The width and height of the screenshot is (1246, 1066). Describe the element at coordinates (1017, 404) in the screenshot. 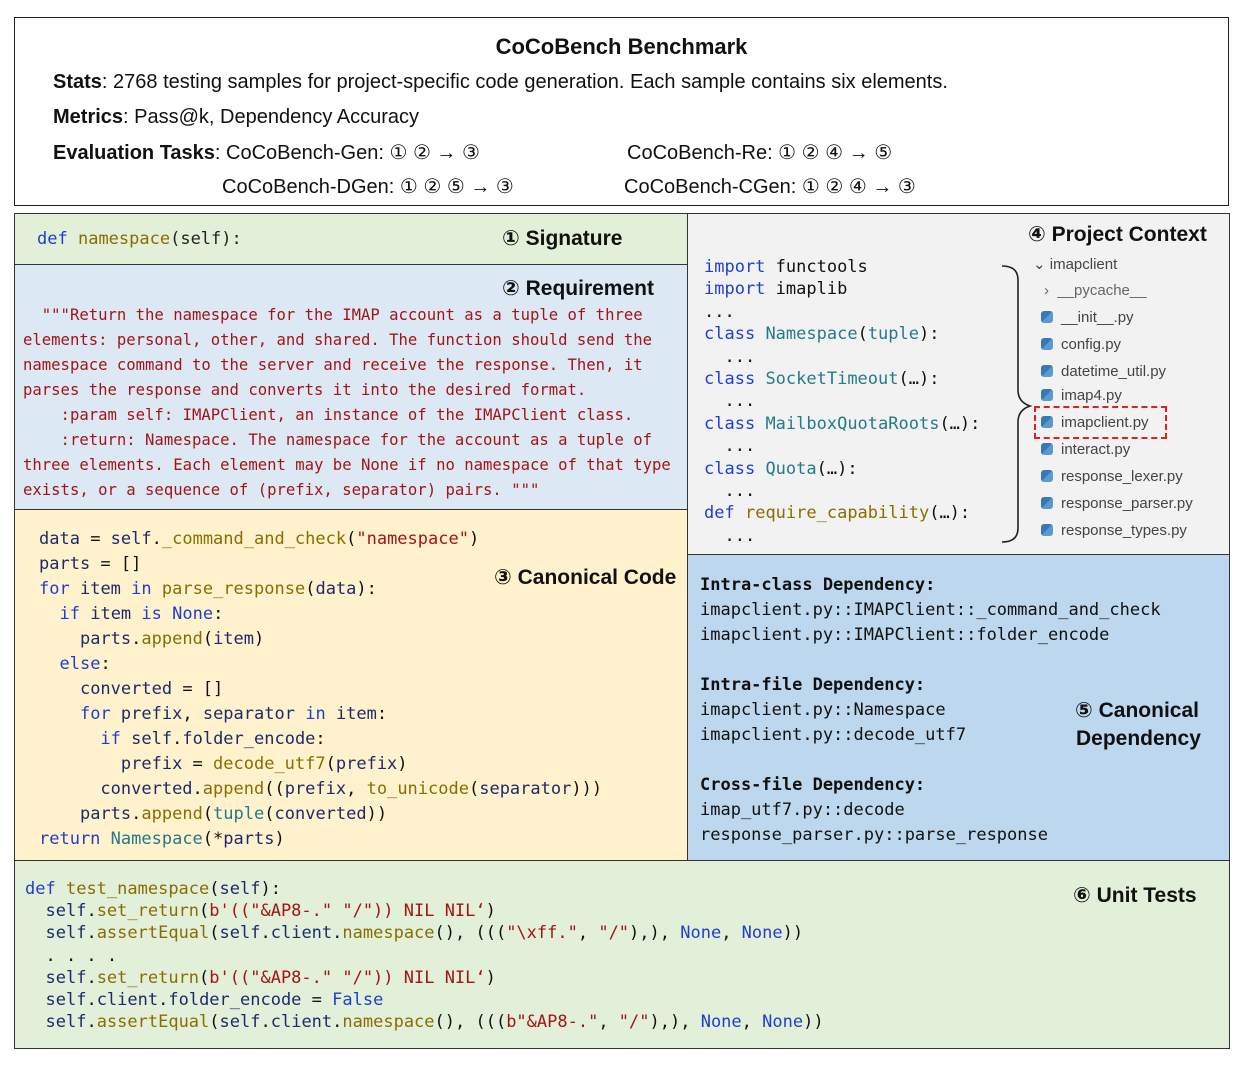

I see `brace-connector` at that location.